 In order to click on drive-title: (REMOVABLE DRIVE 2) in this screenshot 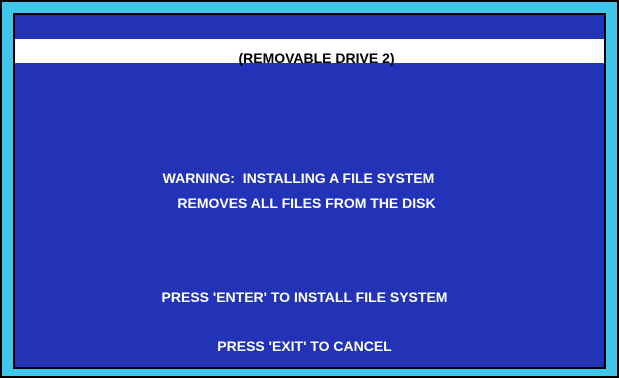, I will do `click(316, 58)`.